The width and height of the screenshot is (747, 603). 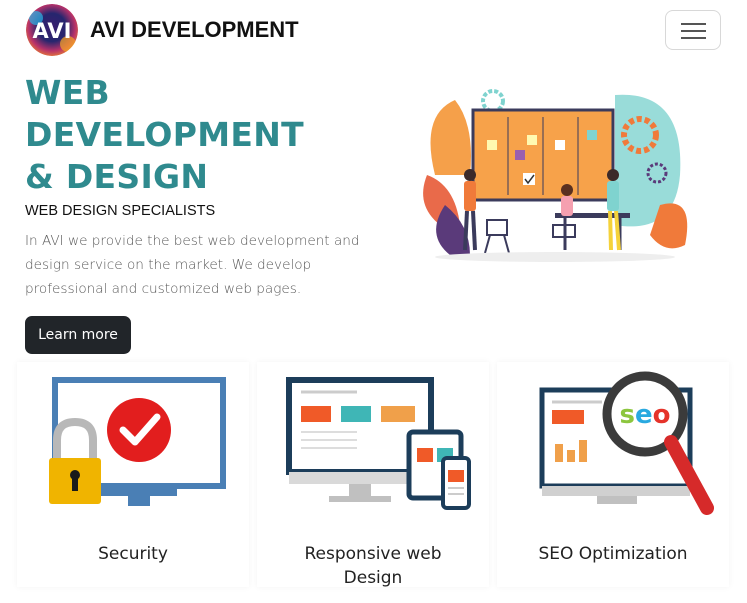 I want to click on responsive-devices-icon, so click(x=378, y=443).